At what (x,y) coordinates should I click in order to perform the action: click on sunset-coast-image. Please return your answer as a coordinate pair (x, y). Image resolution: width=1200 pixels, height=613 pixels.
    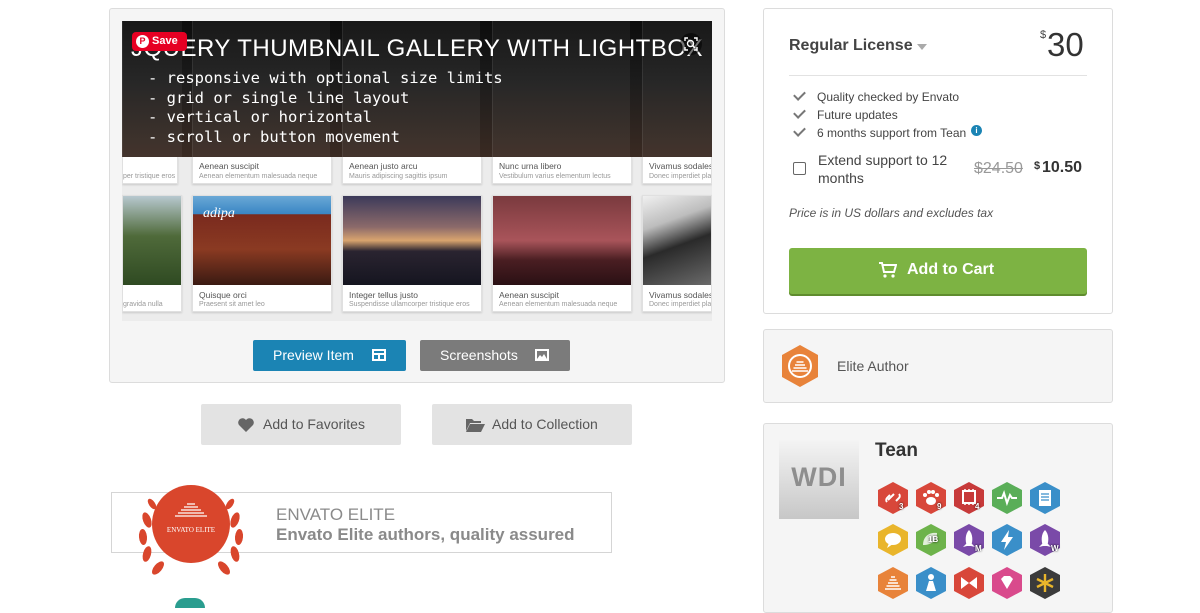
    Looking at the image, I should click on (412, 240).